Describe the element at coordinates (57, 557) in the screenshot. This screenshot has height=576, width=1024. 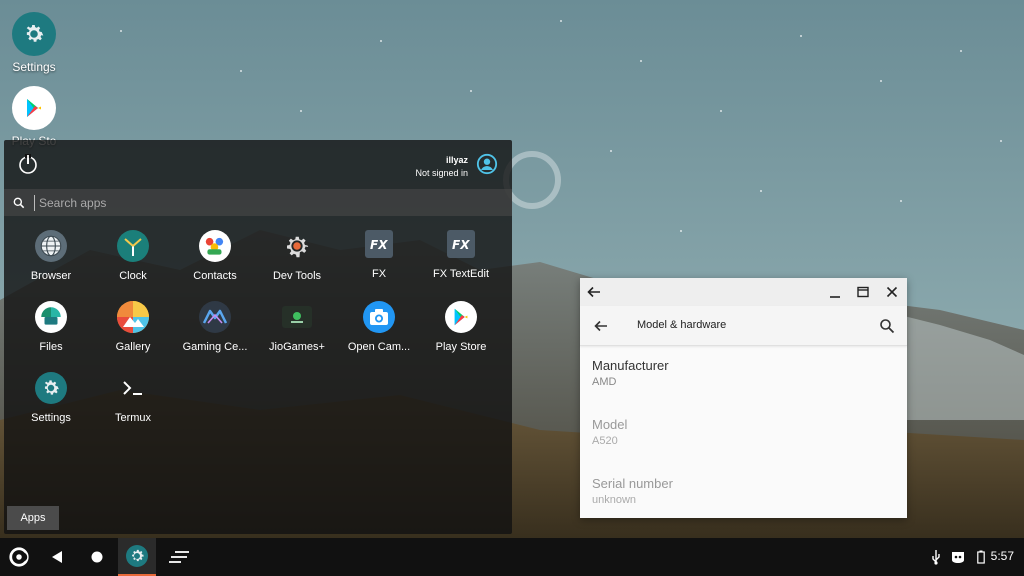
I see `back-triangle-icon` at that location.